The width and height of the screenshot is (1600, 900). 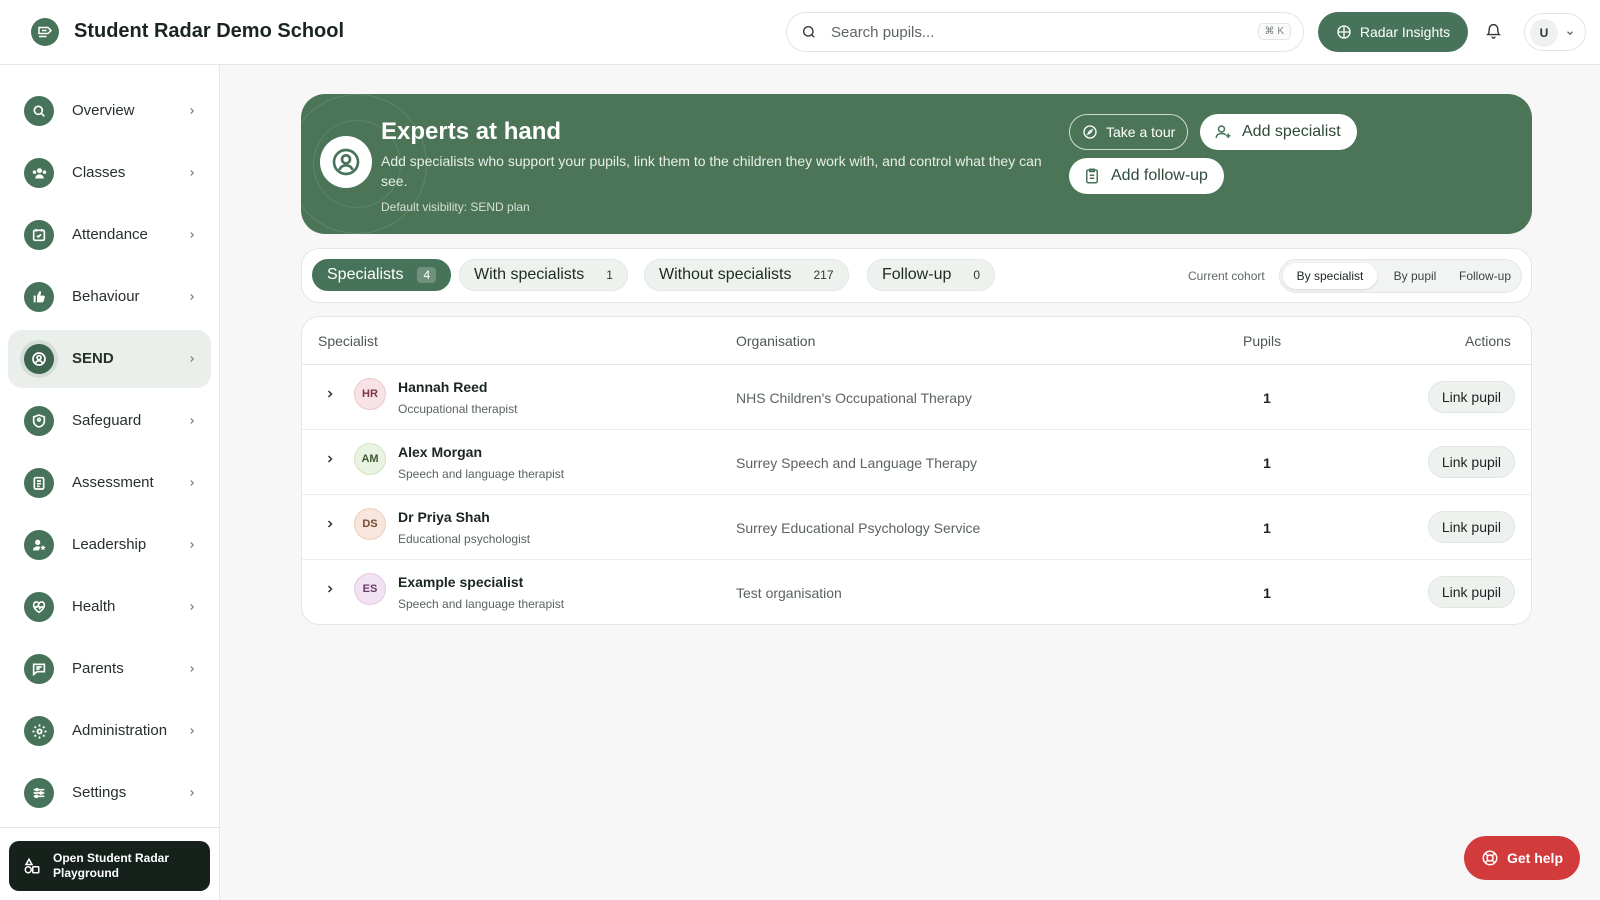 I want to click on sidebar-item-settings: Settings, so click(x=109, y=793).